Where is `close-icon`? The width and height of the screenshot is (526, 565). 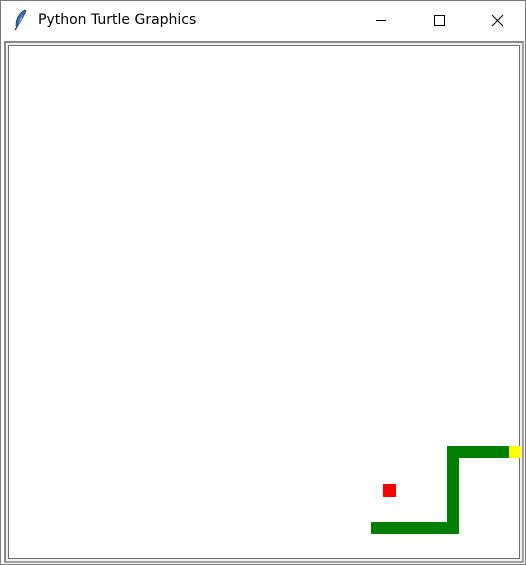
close-icon is located at coordinates (497, 20).